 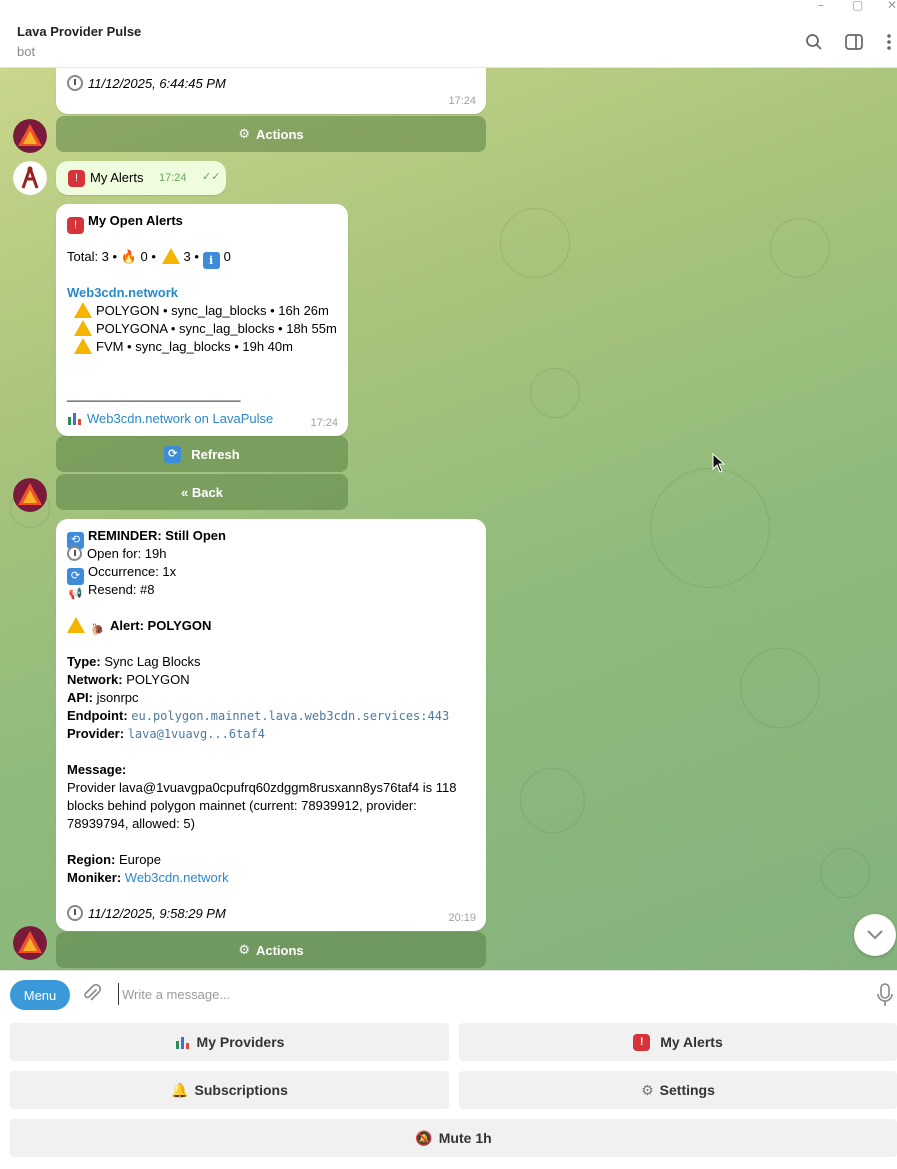 I want to click on provider-code: lava@1vuavg...6taf4, so click(x=196, y=734).